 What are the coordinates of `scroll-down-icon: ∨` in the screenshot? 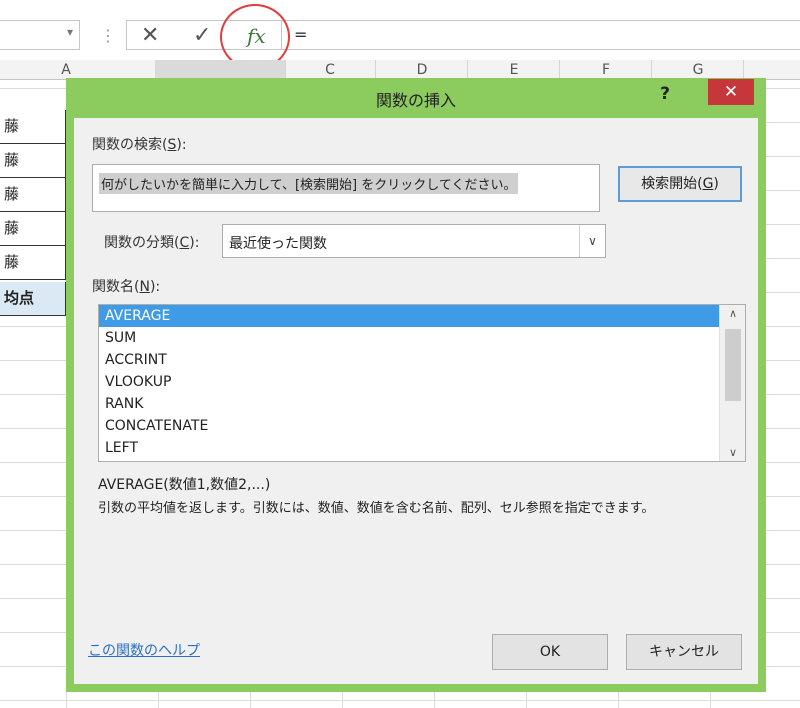 It's located at (732, 452).